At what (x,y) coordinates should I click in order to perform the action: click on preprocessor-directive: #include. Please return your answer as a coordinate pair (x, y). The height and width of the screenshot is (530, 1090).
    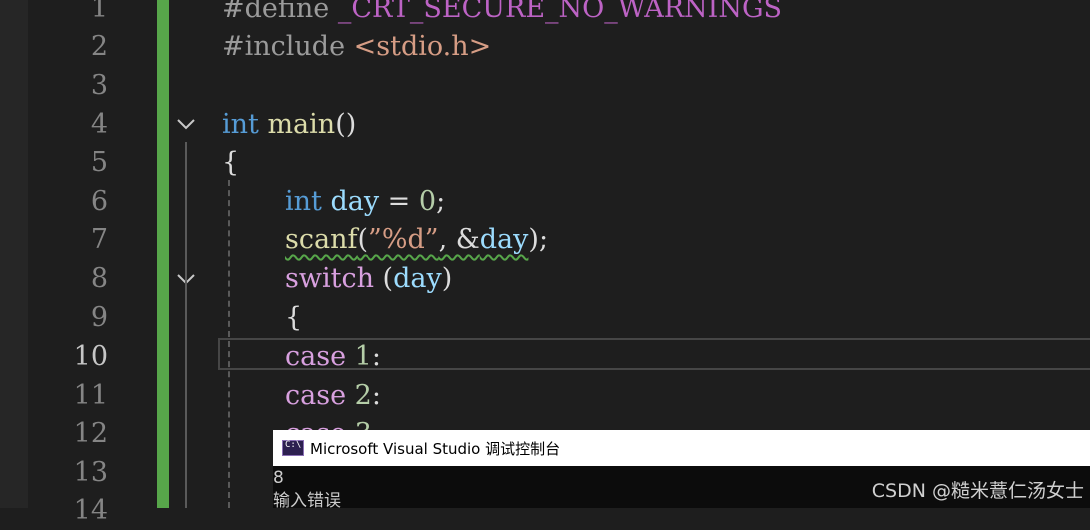
    Looking at the image, I should click on (284, 46).